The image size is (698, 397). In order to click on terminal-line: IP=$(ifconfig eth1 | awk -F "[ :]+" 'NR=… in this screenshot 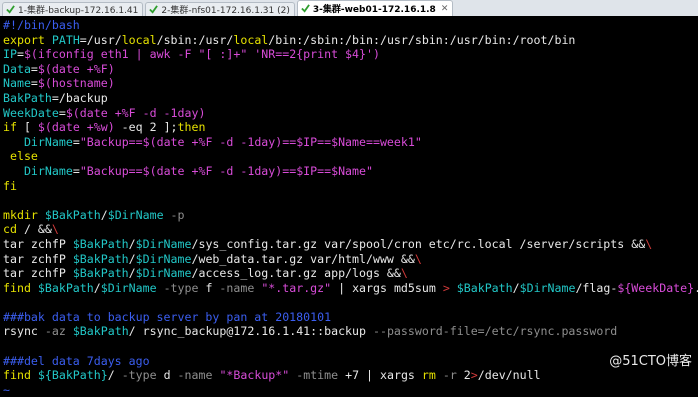, I will do `click(350, 54)`.